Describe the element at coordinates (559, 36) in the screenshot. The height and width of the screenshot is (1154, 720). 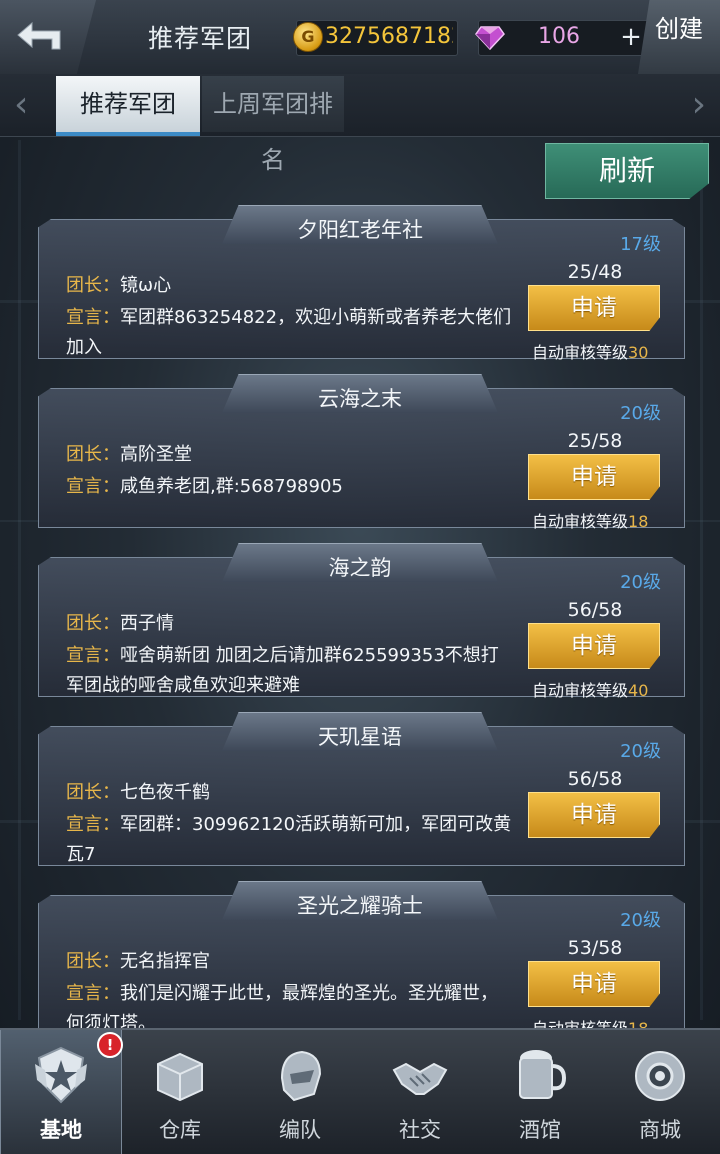
I see `gem-amount: 106` at that location.